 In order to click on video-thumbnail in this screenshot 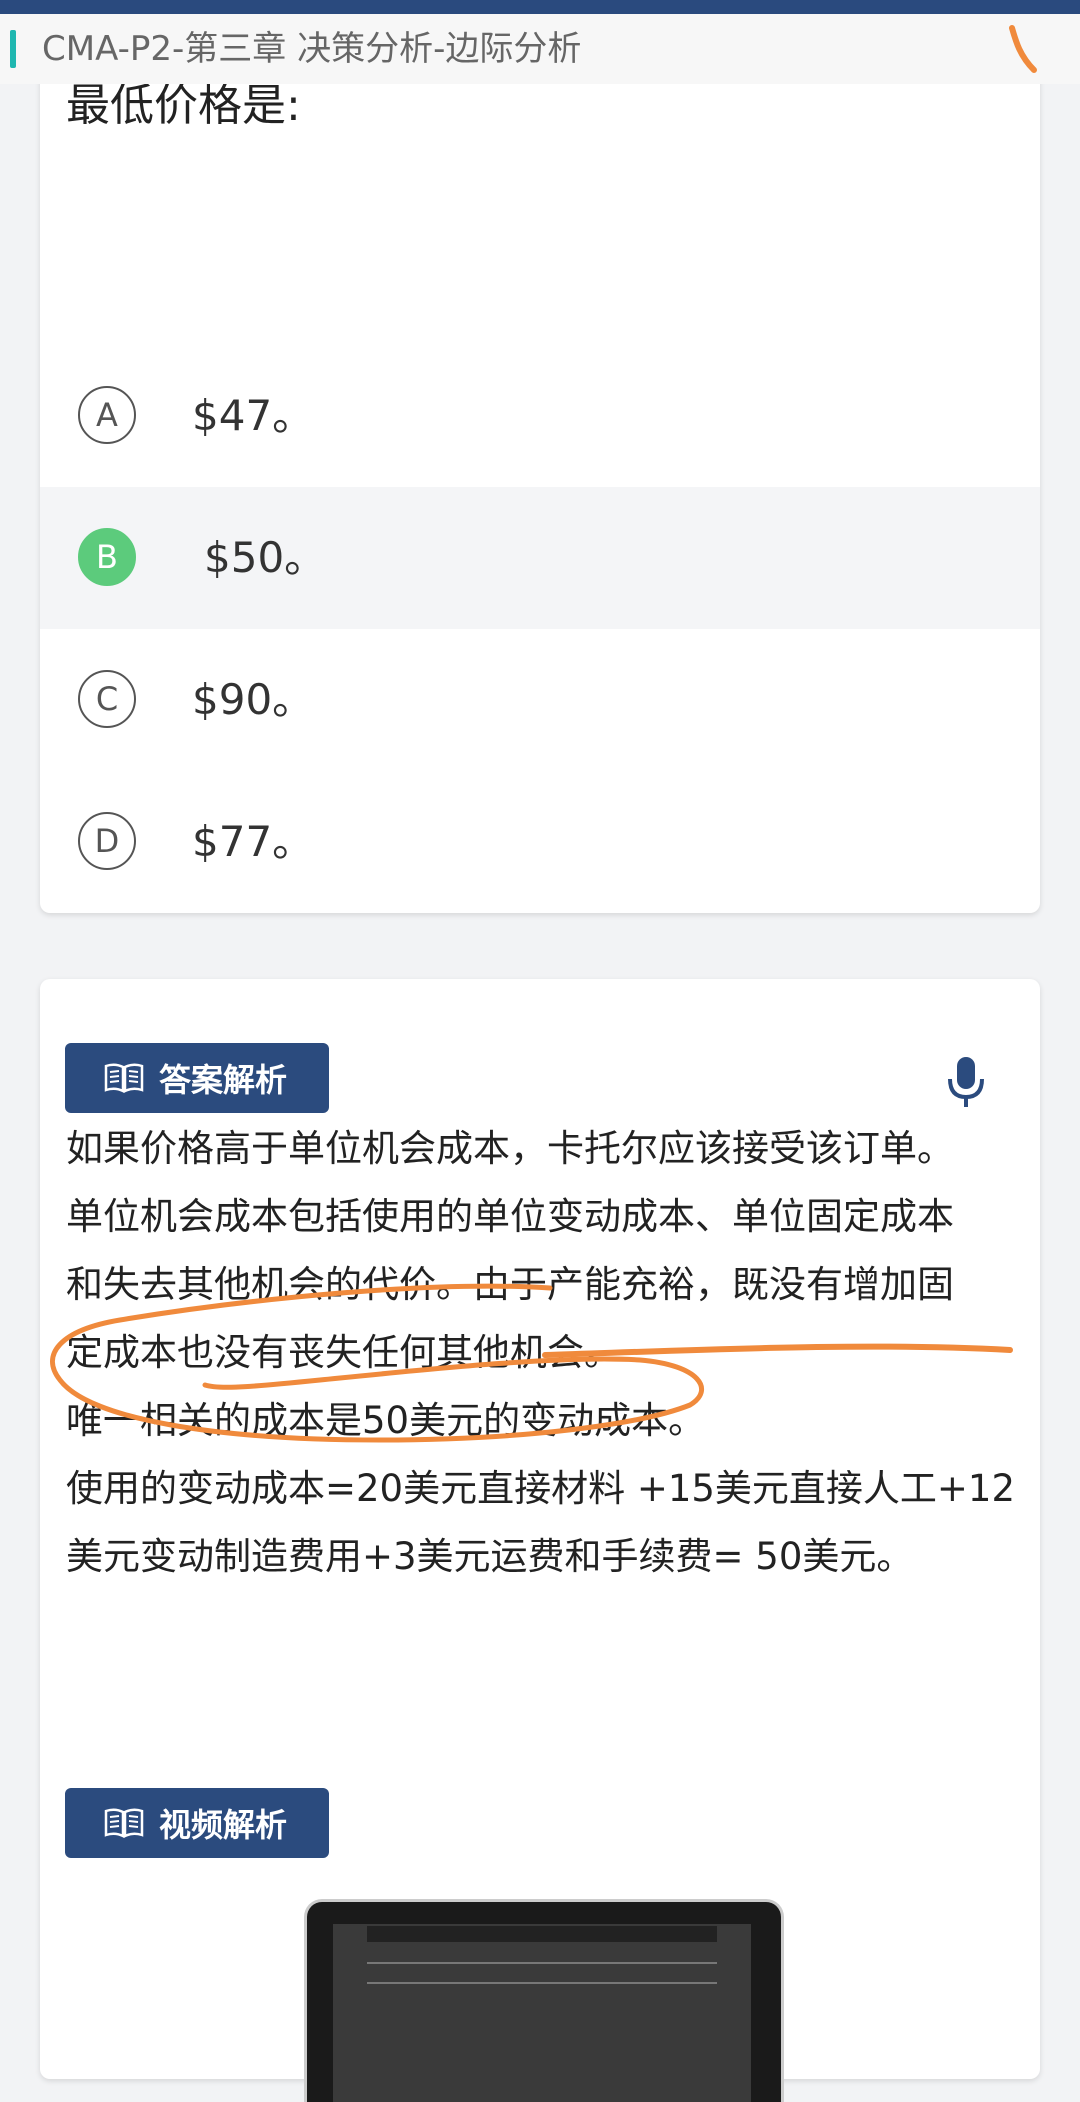, I will do `click(544, 2000)`.